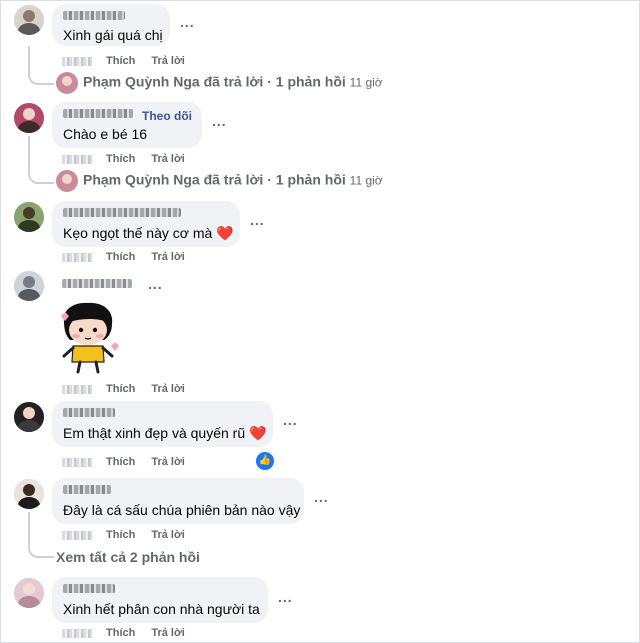 The width and height of the screenshot is (640, 643). What do you see at coordinates (178, 501) in the screenshot?
I see `comment-bubble: Đây là cá sấu chúa phiên bản nào vậy` at bounding box center [178, 501].